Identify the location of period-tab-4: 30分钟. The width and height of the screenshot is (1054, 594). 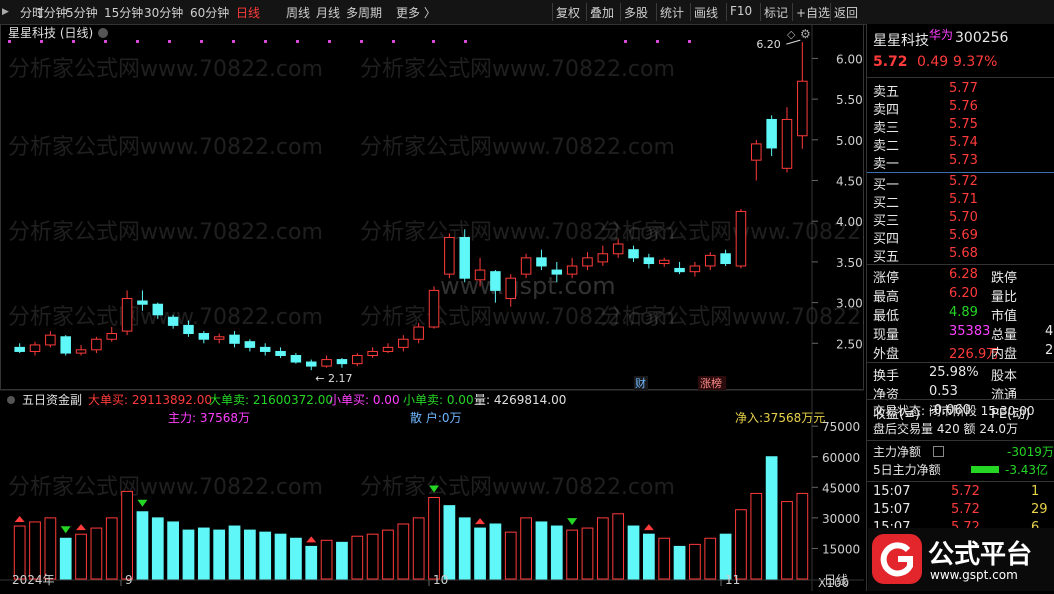
(163, 12).